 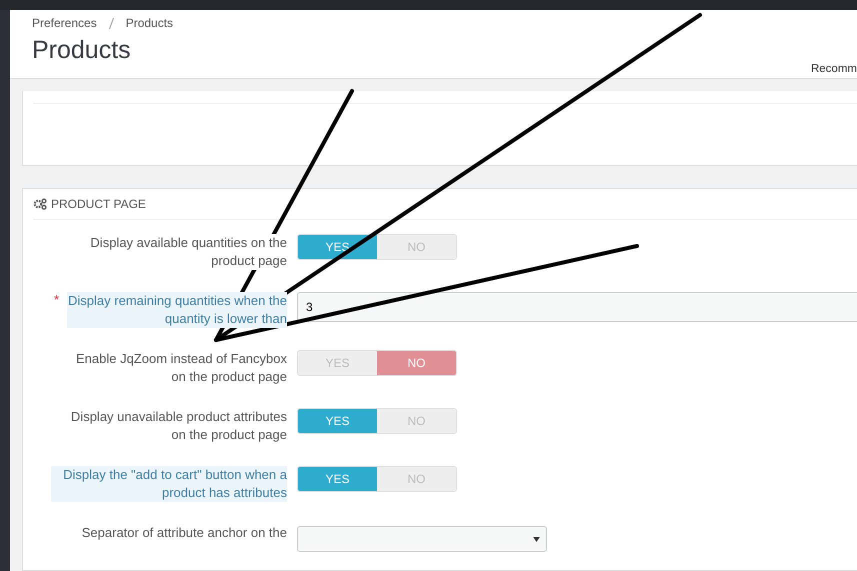 What do you see at coordinates (169, 484) in the screenshot?
I see `field-label: Display the "add to cart" button when a product has attributes` at bounding box center [169, 484].